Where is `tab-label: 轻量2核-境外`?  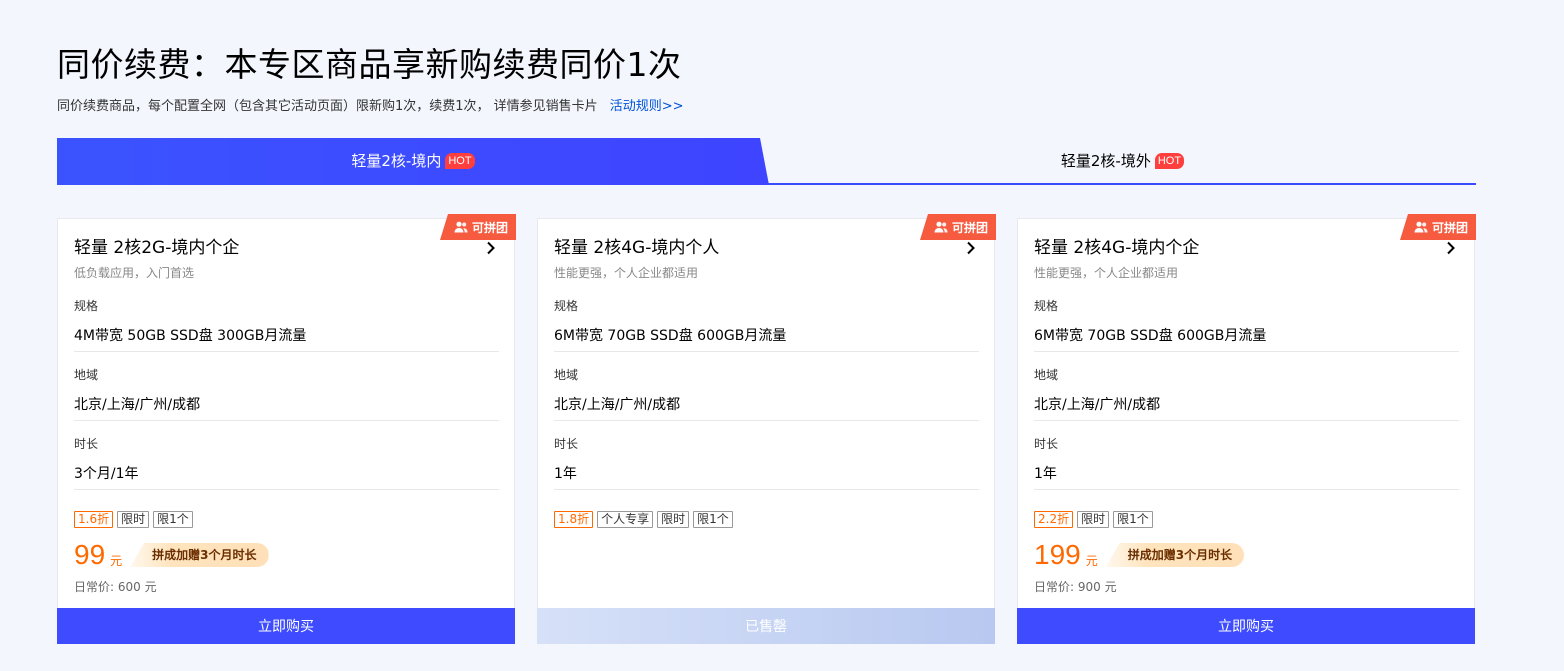 tab-label: 轻量2核-境外 is located at coordinates (1105, 161).